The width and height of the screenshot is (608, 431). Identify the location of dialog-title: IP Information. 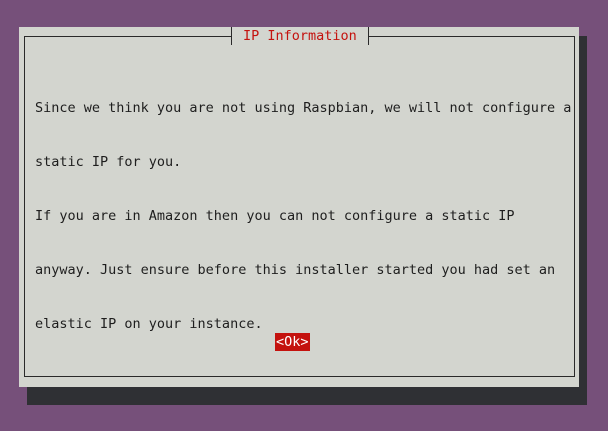
(300, 36).